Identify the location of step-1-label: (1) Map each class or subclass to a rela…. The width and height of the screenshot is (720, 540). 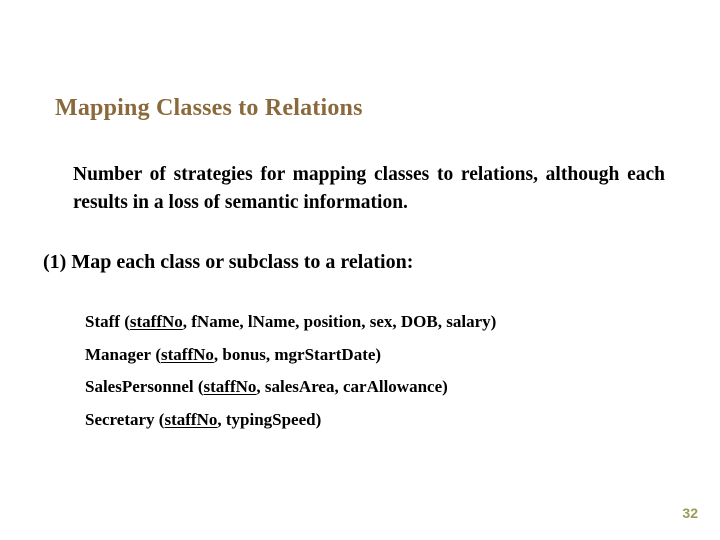
(228, 262).